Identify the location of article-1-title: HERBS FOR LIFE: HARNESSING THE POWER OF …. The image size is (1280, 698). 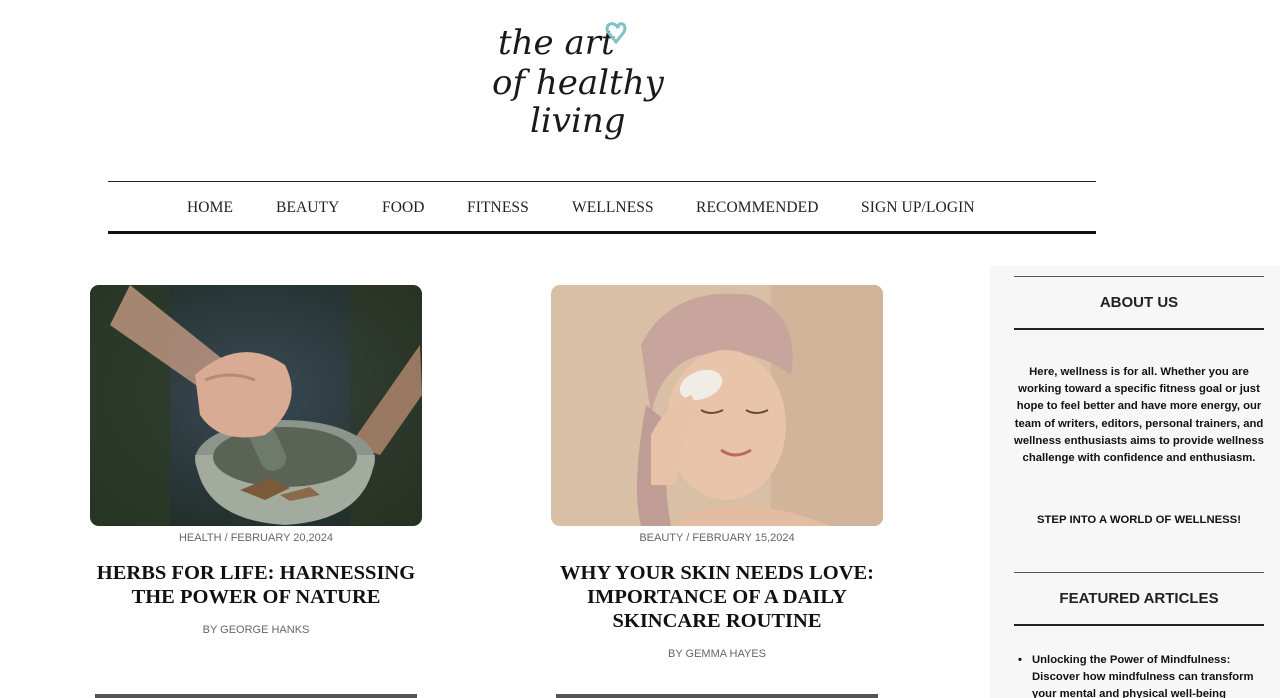
(256, 585).